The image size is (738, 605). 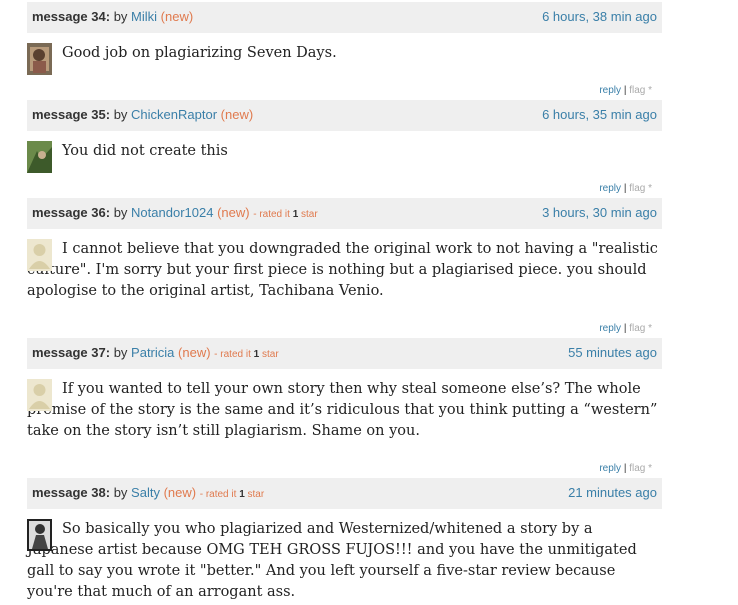 What do you see at coordinates (174, 114) in the screenshot?
I see `author-link: ChickenRaptor` at bounding box center [174, 114].